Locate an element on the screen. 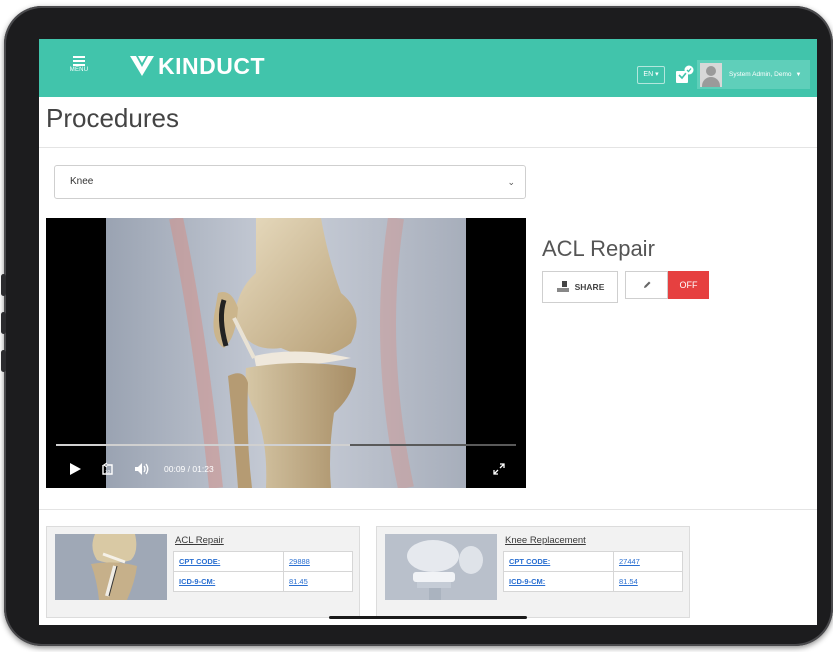 This screenshot has width=833, height=652. visibility-off-toggle: OFF is located at coordinates (688, 285).